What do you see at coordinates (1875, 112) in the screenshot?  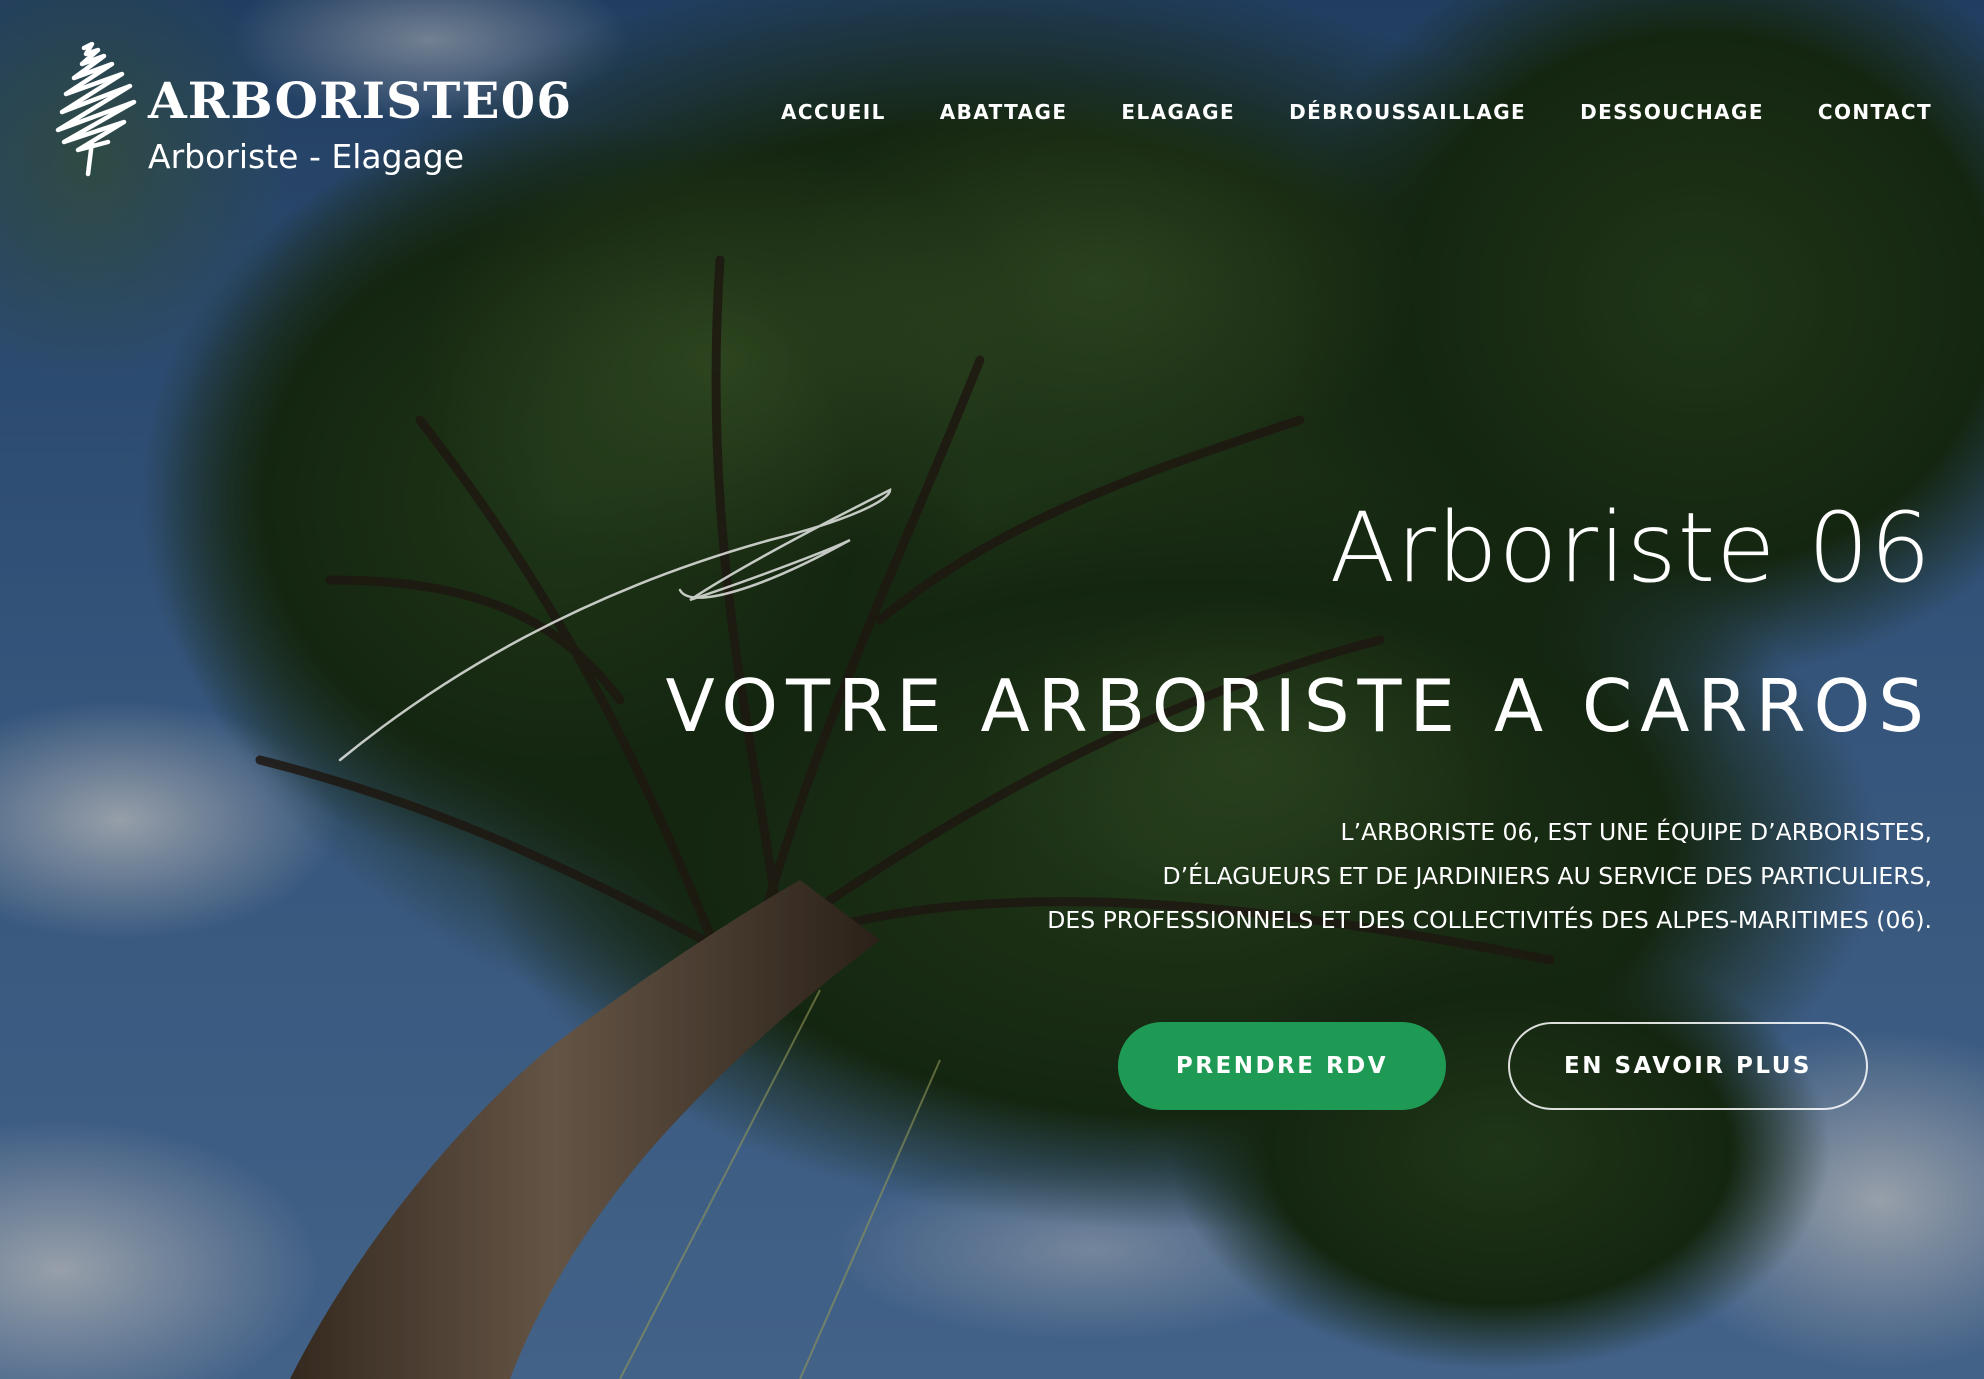 I see `nav-item-contact: CONTACT` at bounding box center [1875, 112].